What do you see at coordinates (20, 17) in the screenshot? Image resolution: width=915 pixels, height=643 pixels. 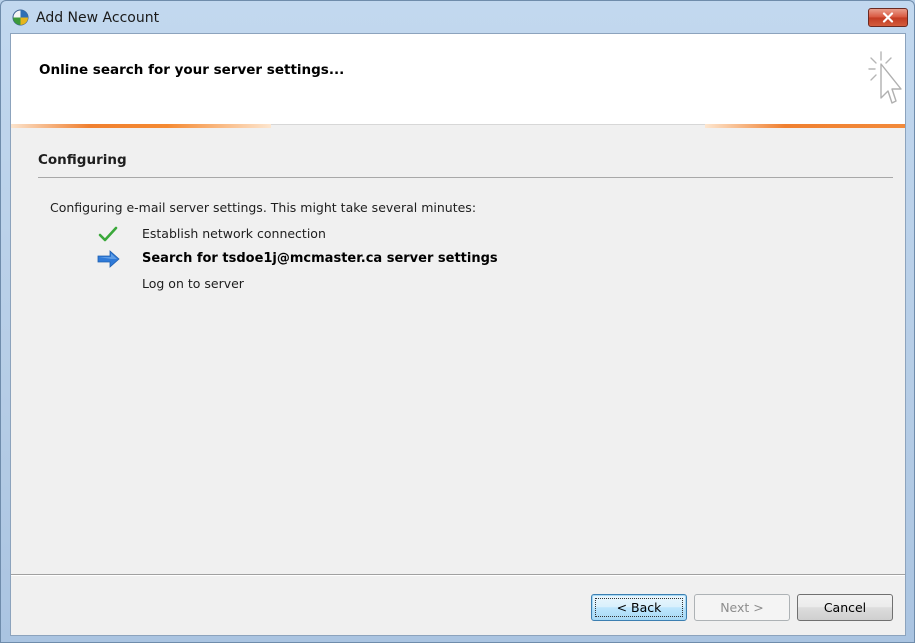 I see `outlook-app-icon` at bounding box center [20, 17].